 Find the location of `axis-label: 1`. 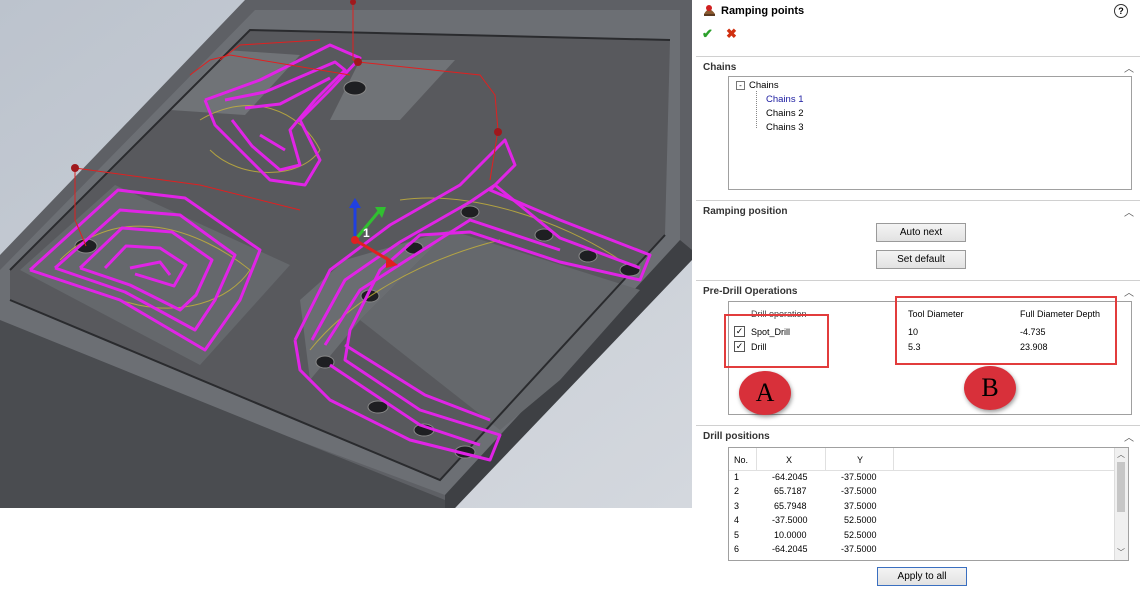

axis-label: 1 is located at coordinates (366, 233).